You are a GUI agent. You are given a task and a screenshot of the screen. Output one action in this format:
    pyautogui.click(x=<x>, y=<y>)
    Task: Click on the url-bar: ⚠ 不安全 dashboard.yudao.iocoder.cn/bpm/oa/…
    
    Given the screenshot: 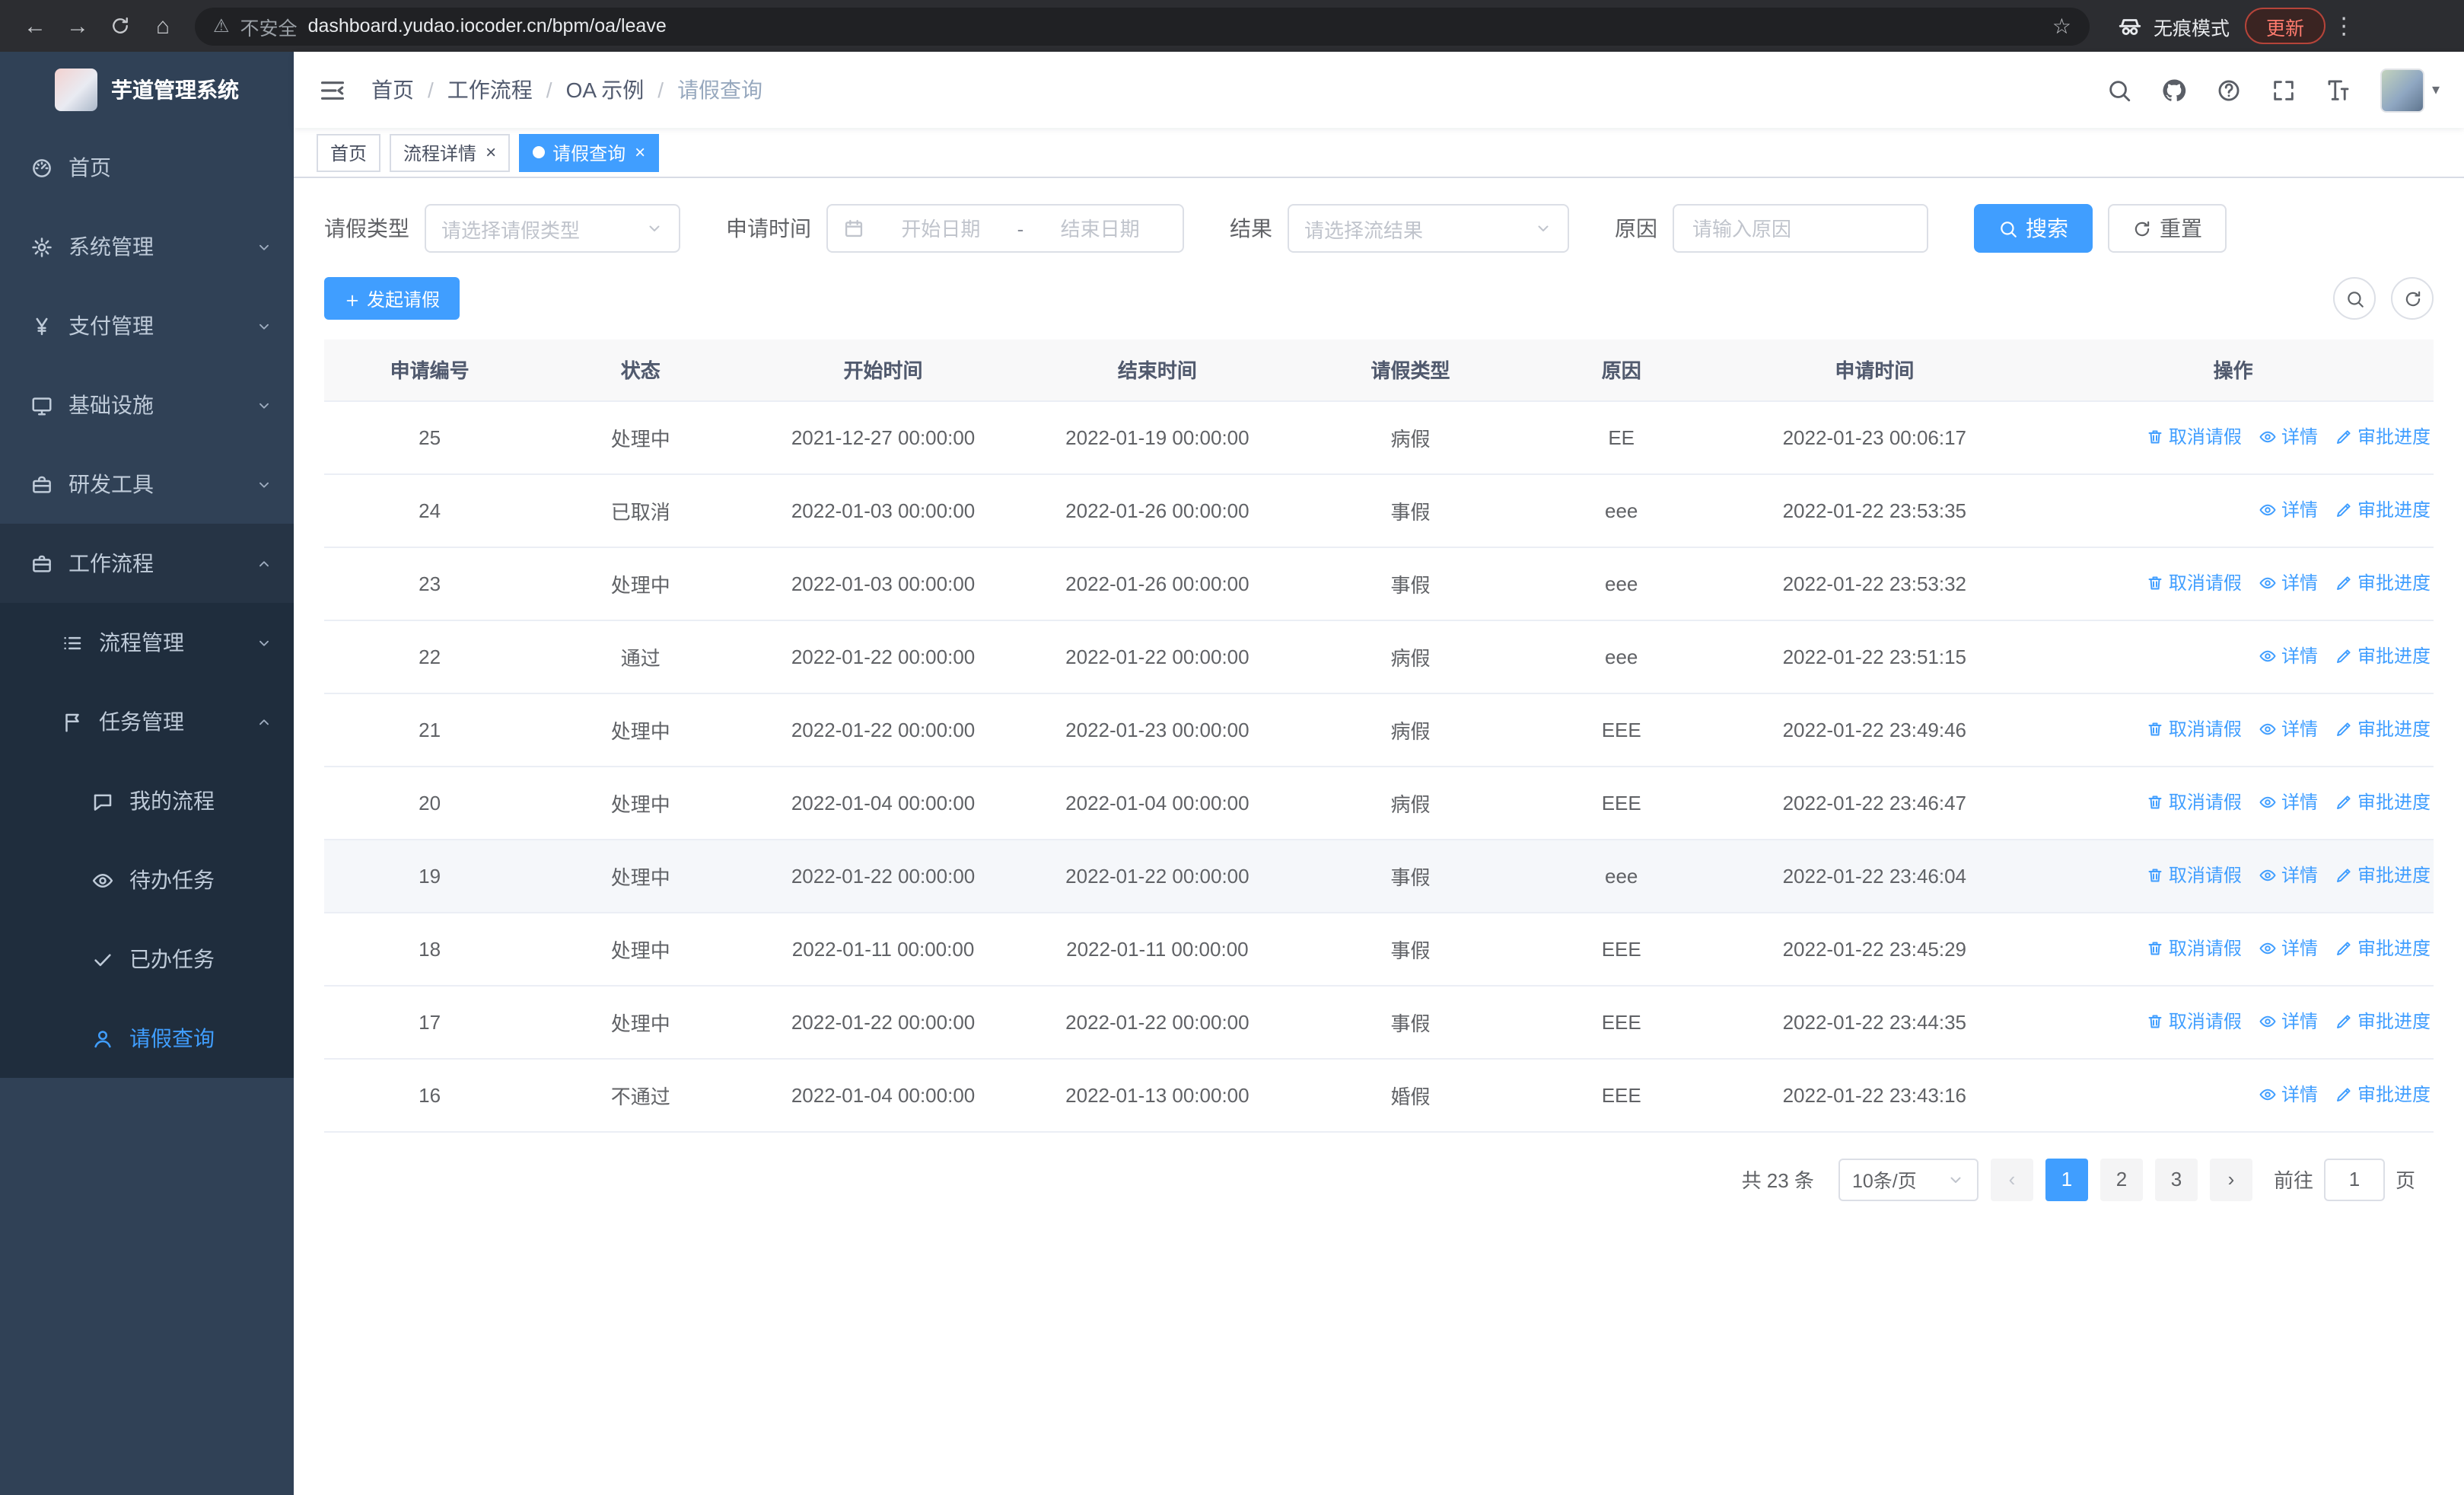 What is the action you would take?
    pyautogui.click(x=1142, y=26)
    